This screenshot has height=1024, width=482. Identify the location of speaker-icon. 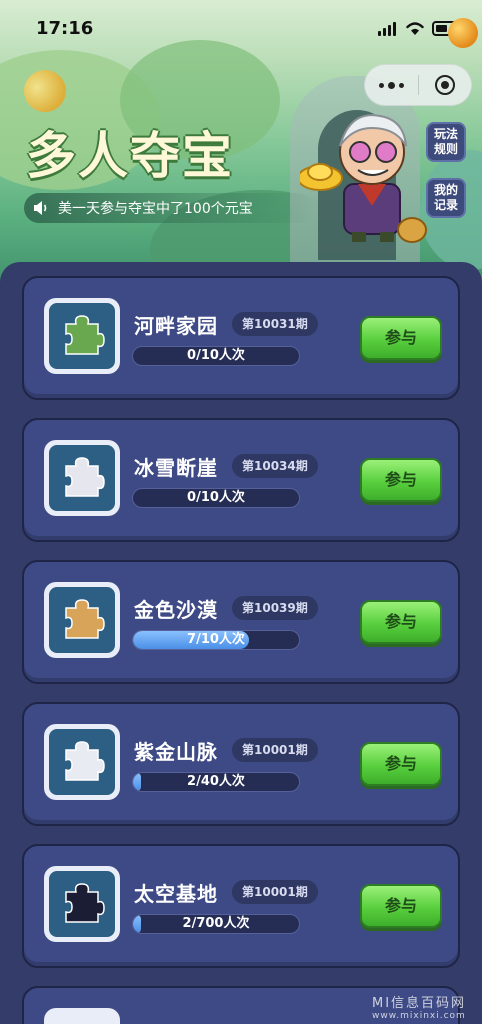
(41, 208).